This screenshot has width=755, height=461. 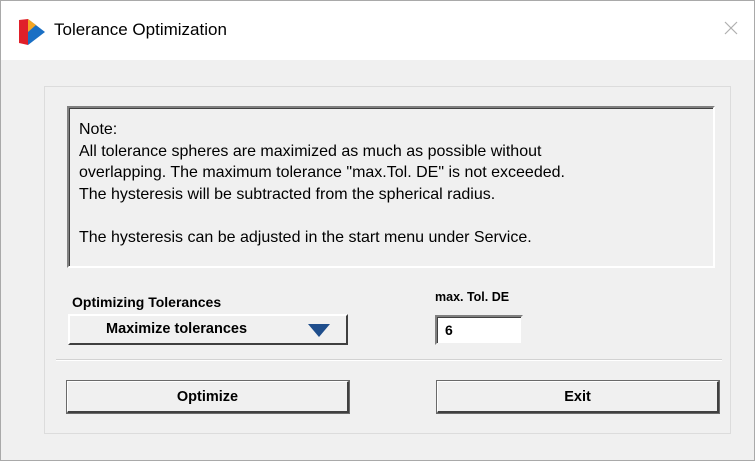 What do you see at coordinates (32, 32) in the screenshot?
I see `app-logo-icon` at bounding box center [32, 32].